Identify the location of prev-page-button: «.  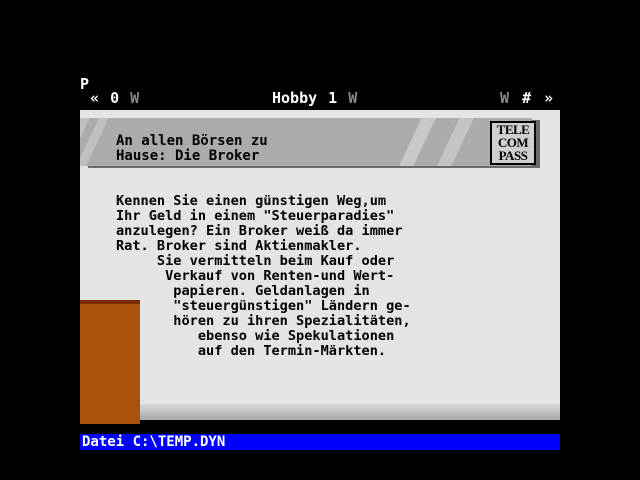
(94, 98).